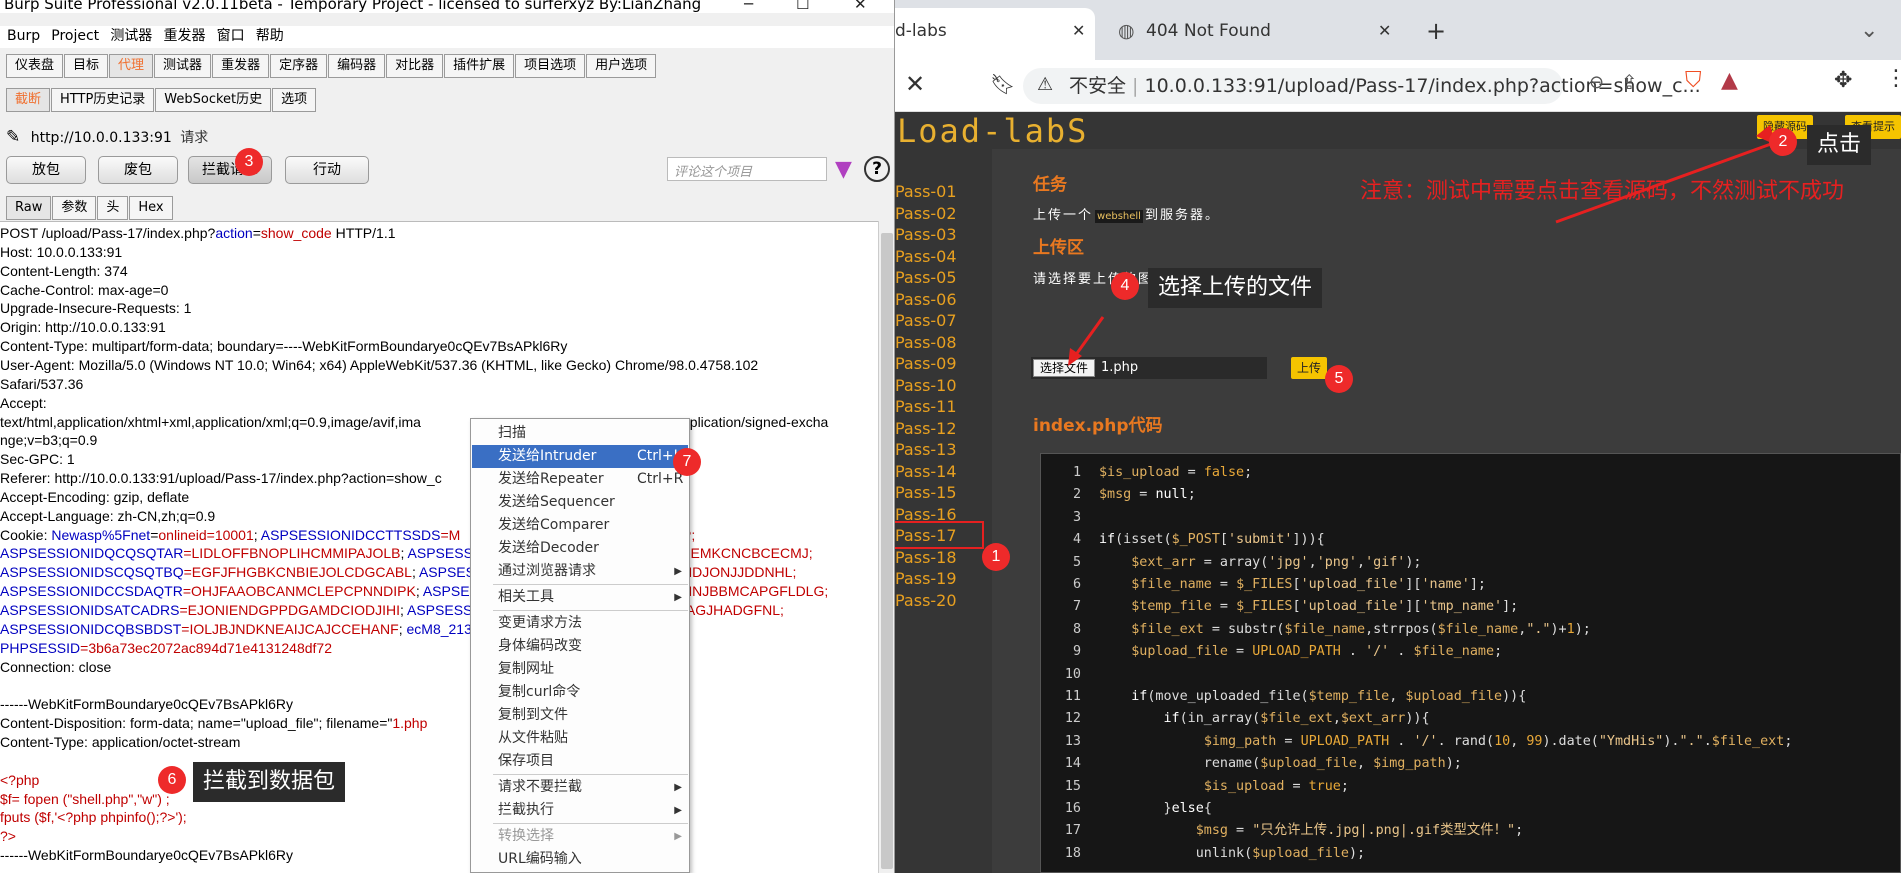 The width and height of the screenshot is (1901, 873). I want to click on tab-decoder: 编码器, so click(357, 66).